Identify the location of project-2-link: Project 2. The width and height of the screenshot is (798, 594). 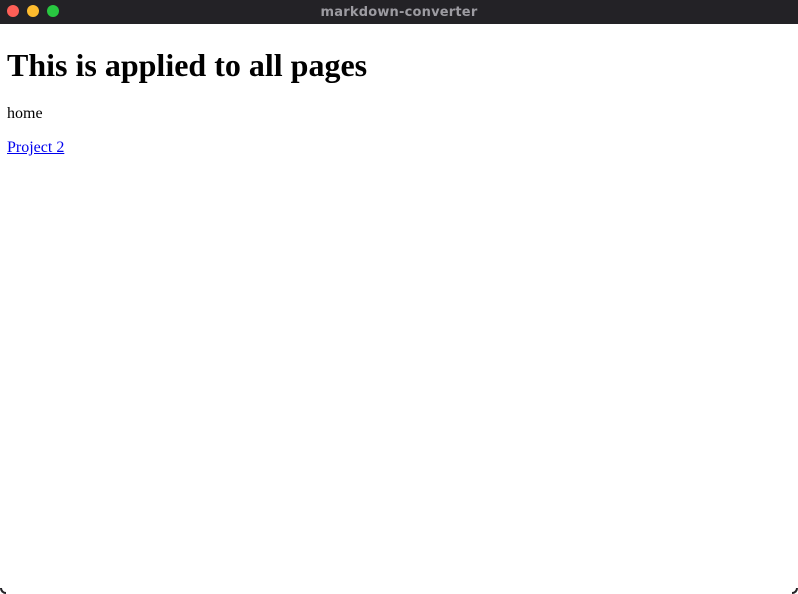
(35, 148).